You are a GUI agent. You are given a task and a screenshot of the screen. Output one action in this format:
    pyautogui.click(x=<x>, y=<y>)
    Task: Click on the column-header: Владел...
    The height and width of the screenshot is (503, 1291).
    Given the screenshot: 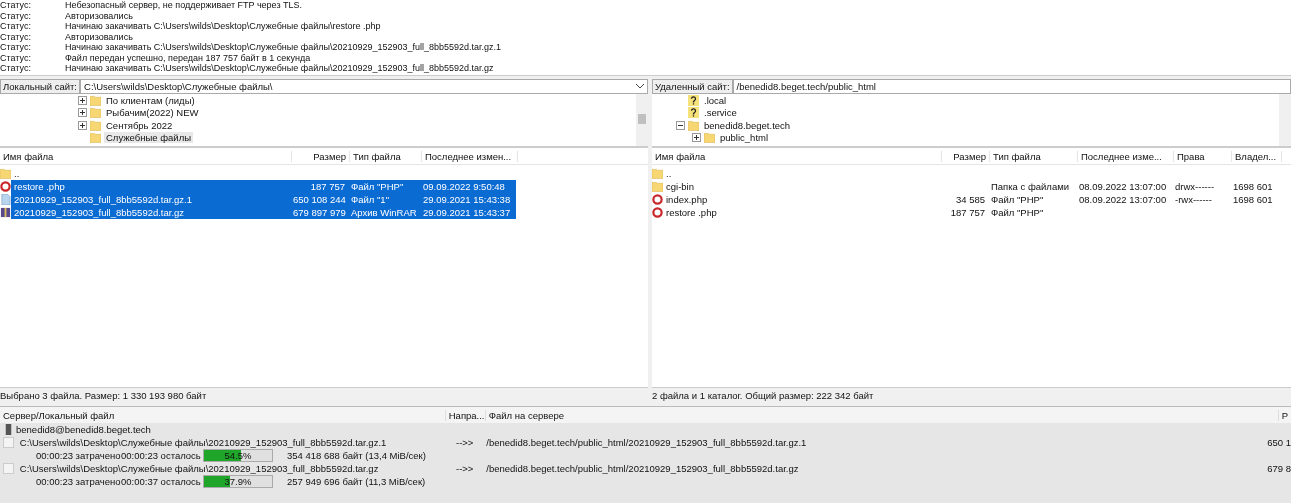 What is the action you would take?
    pyautogui.click(x=1257, y=156)
    